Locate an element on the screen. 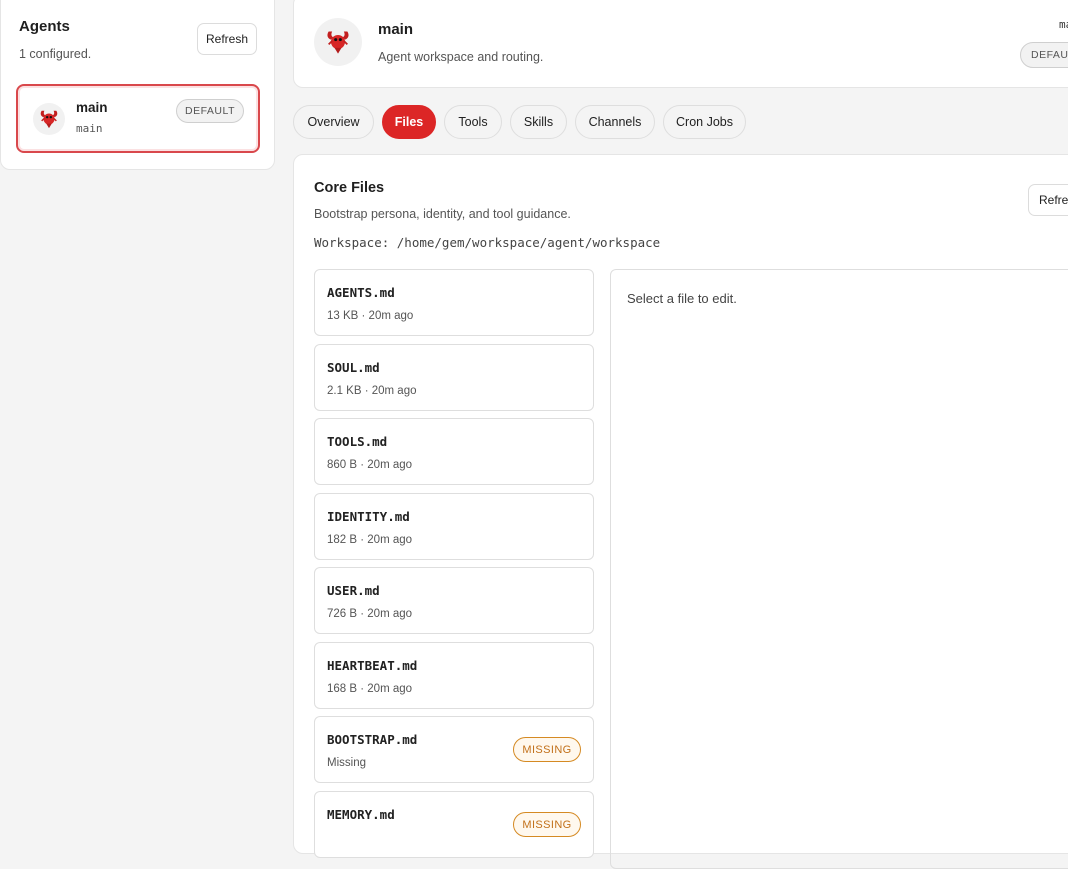  agent-id-label: ma is located at coordinates (1063, 24).